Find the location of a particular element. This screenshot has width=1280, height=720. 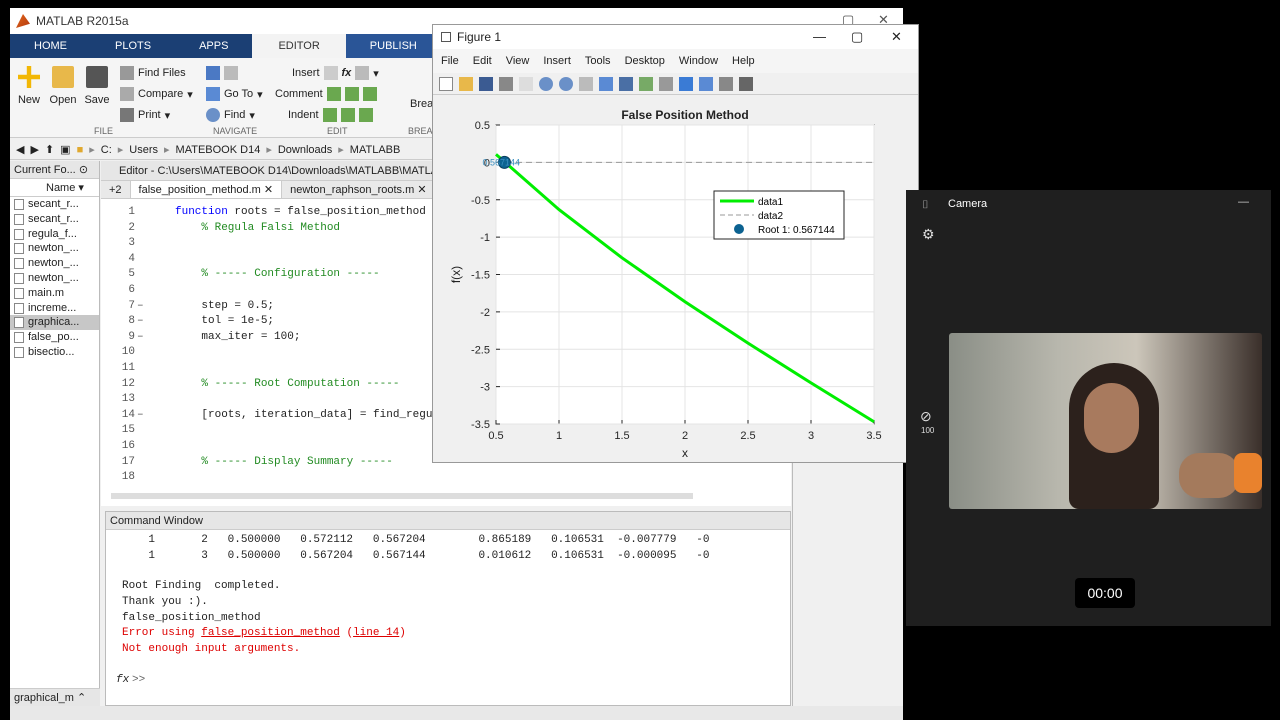

maximize-icon: ▢ is located at coordinates (857, 37).